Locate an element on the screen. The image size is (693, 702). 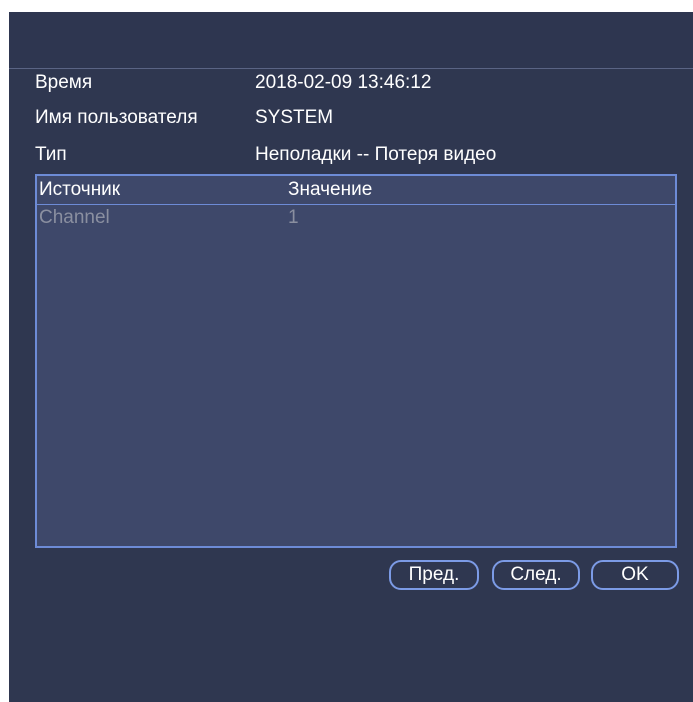
dialog-title-bar is located at coordinates (351, 40).